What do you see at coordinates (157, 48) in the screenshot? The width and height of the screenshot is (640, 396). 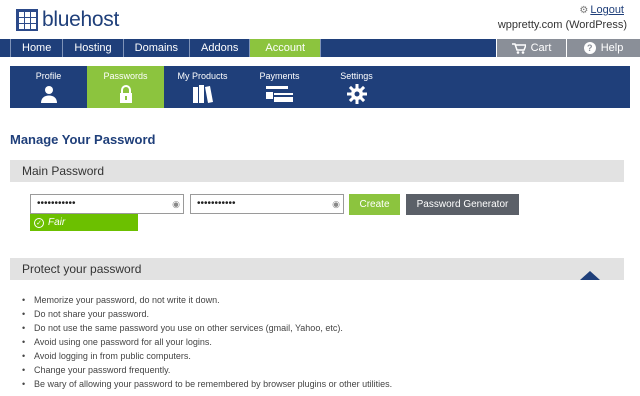 I see `nav-domains: Domains` at bounding box center [157, 48].